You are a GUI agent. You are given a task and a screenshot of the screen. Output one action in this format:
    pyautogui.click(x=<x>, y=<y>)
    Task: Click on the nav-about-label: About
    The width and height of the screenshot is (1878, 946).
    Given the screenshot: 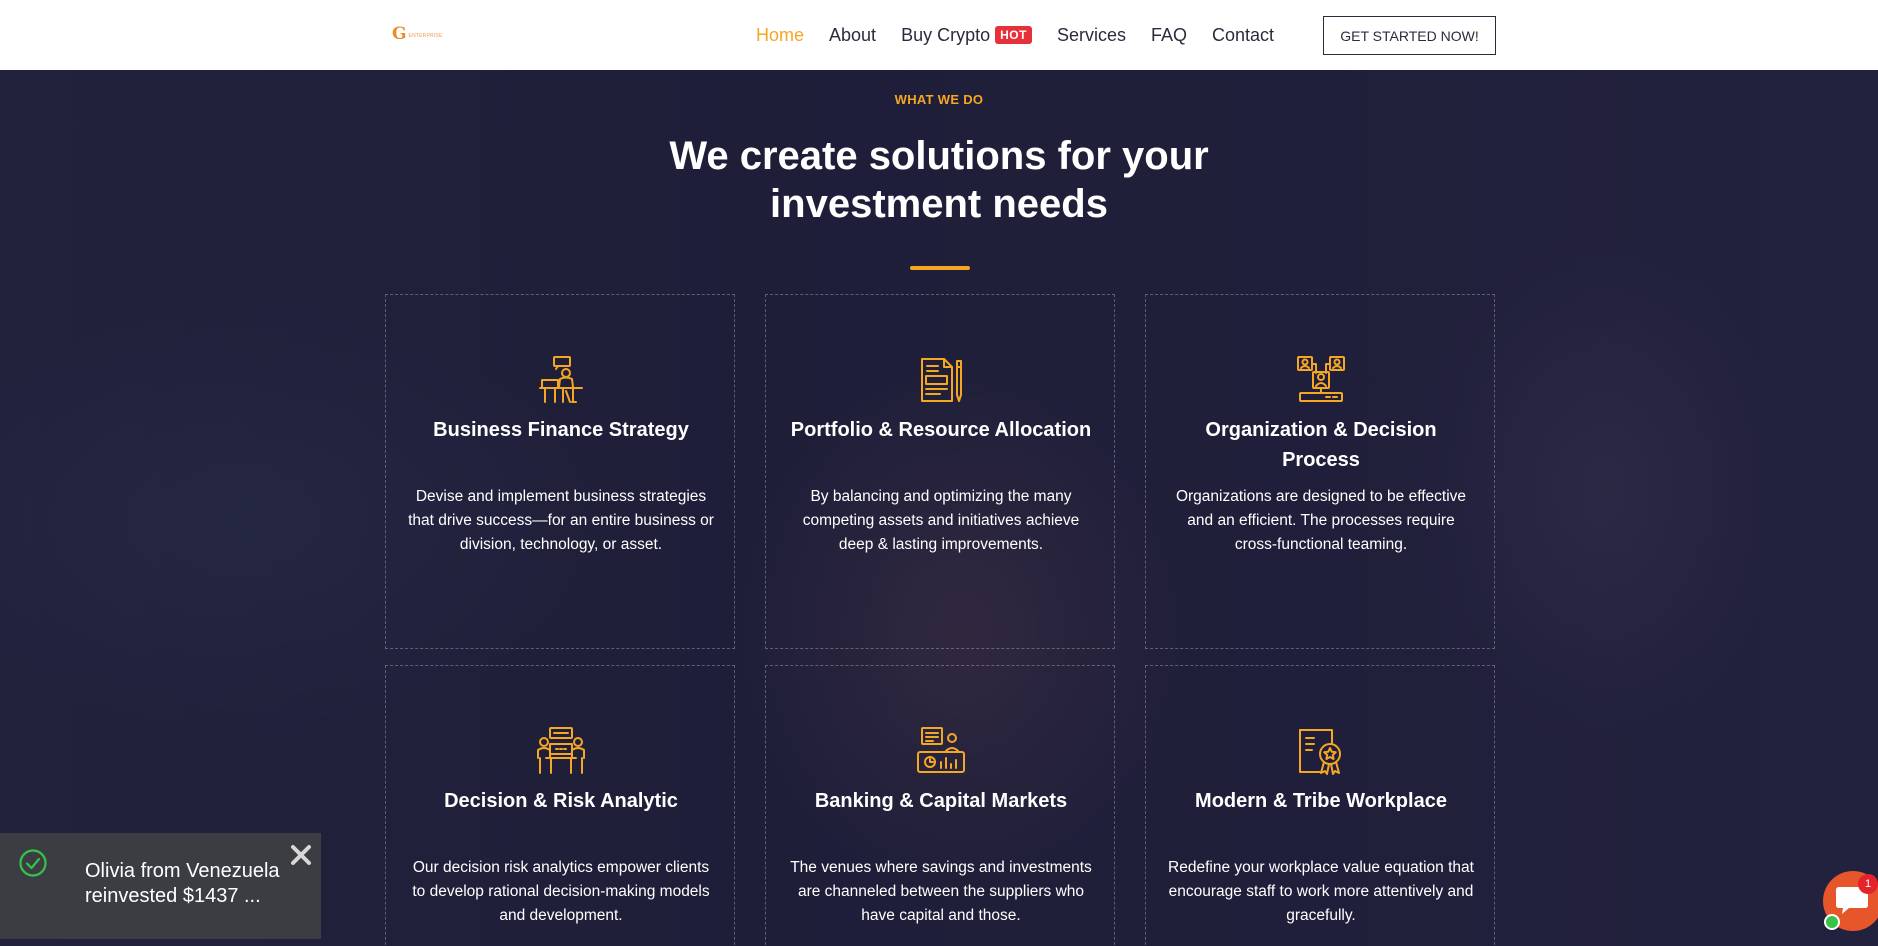 What is the action you would take?
    pyautogui.click(x=853, y=34)
    